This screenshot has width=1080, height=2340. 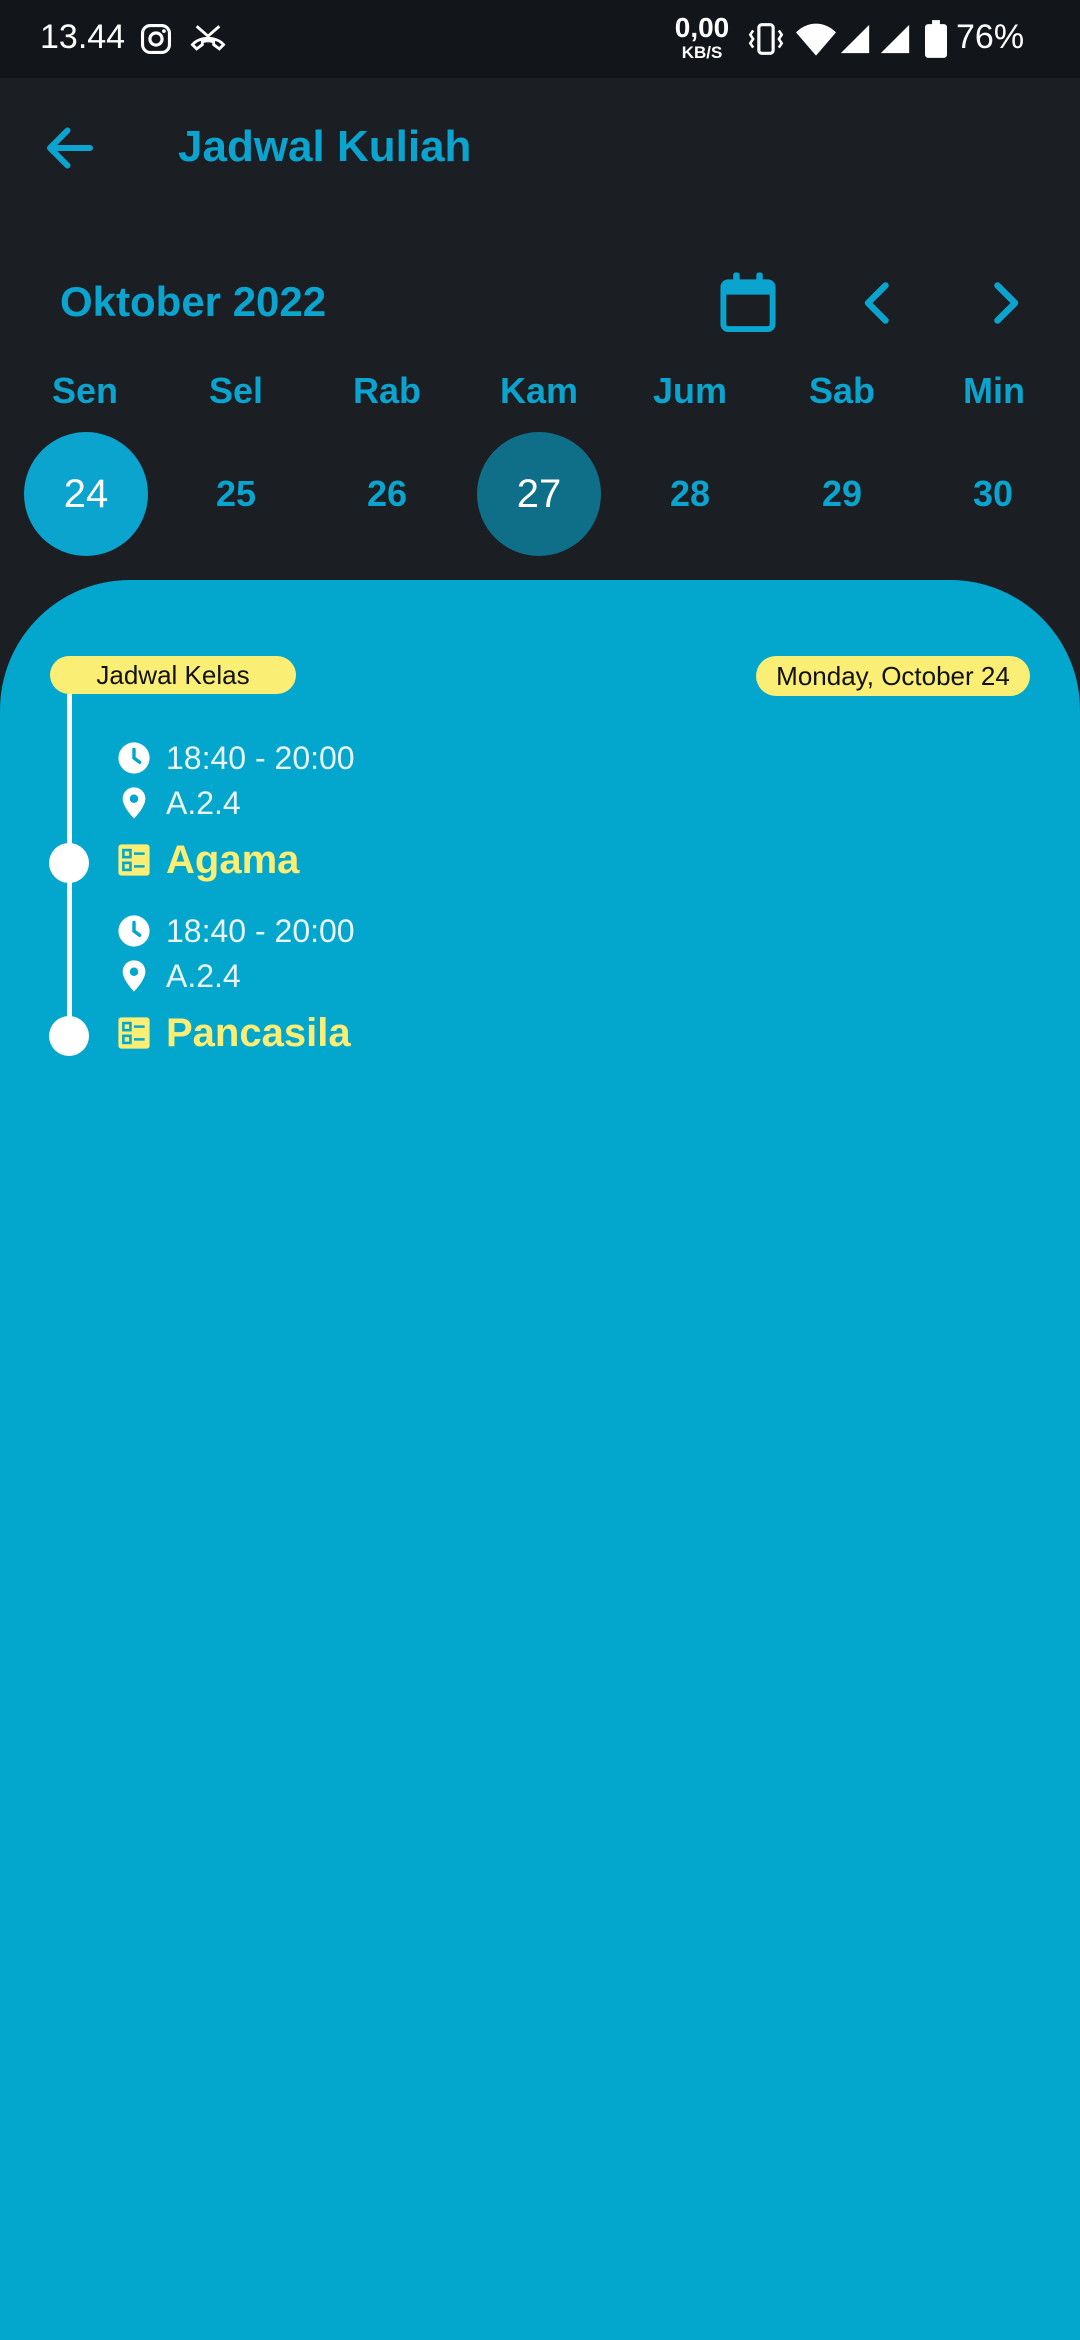 What do you see at coordinates (386, 390) in the screenshot?
I see `weekday-label: Rab` at bounding box center [386, 390].